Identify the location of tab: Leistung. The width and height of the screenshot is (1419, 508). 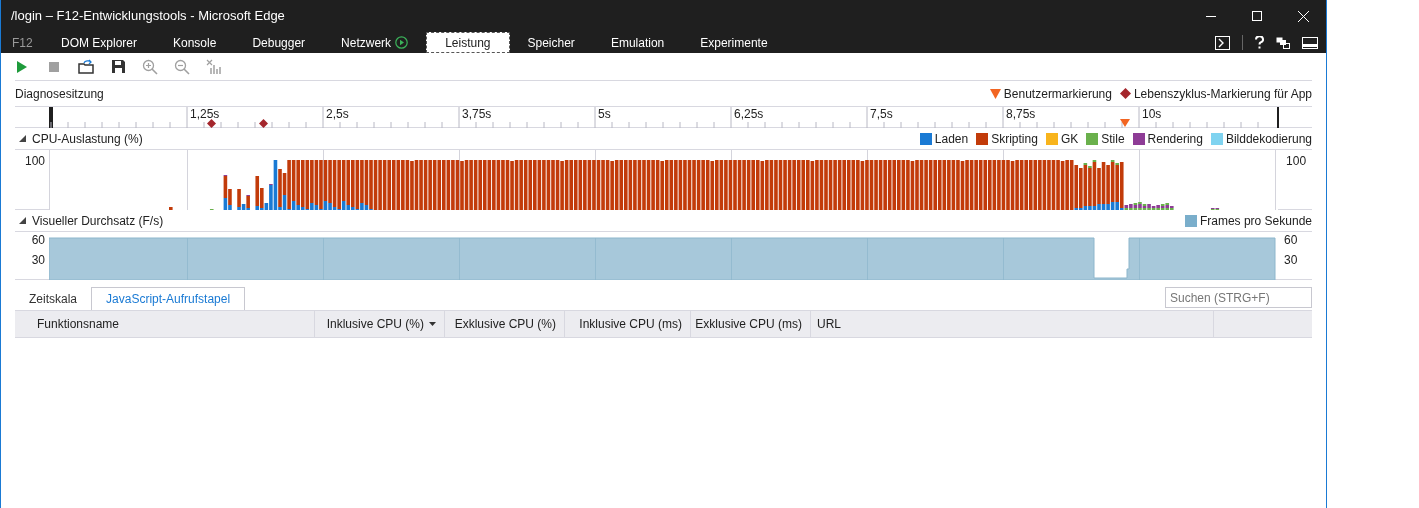
(468, 42).